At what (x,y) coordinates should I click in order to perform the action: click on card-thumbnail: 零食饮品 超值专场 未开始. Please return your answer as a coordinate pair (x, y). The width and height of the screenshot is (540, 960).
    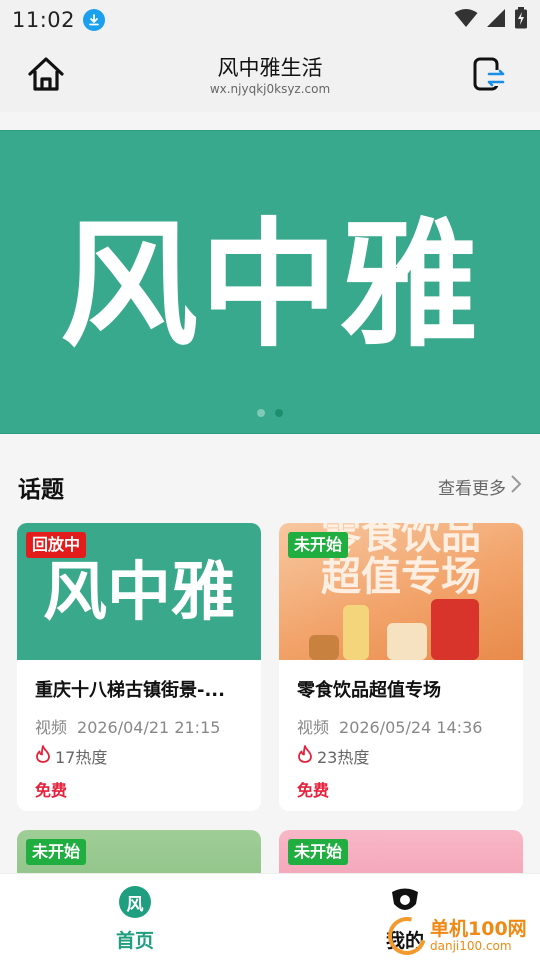
    Looking at the image, I should click on (401, 591).